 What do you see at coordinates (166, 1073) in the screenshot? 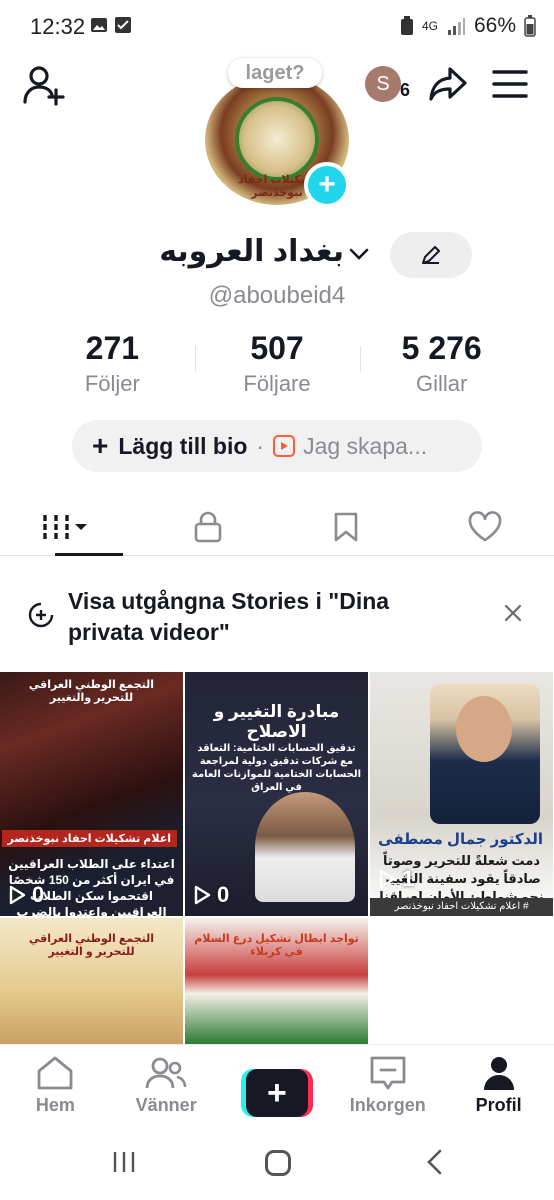
I see `friends-icon` at bounding box center [166, 1073].